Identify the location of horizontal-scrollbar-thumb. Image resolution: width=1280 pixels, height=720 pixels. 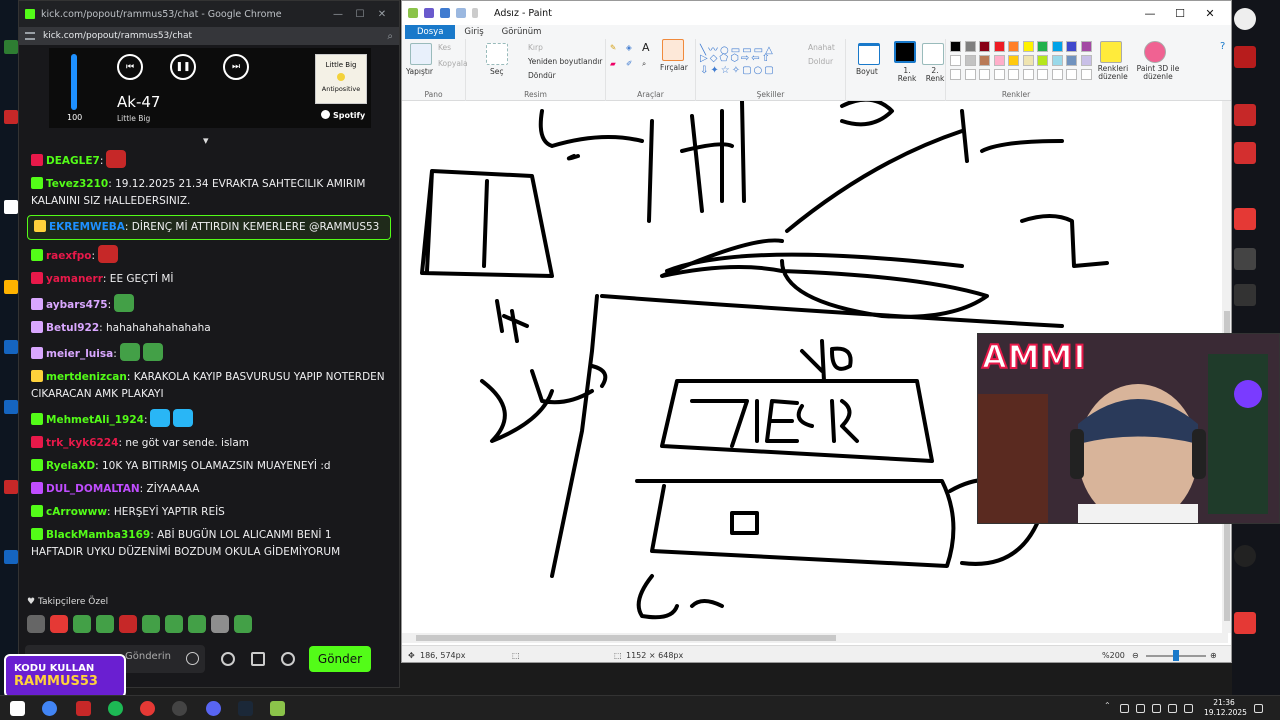
(626, 638).